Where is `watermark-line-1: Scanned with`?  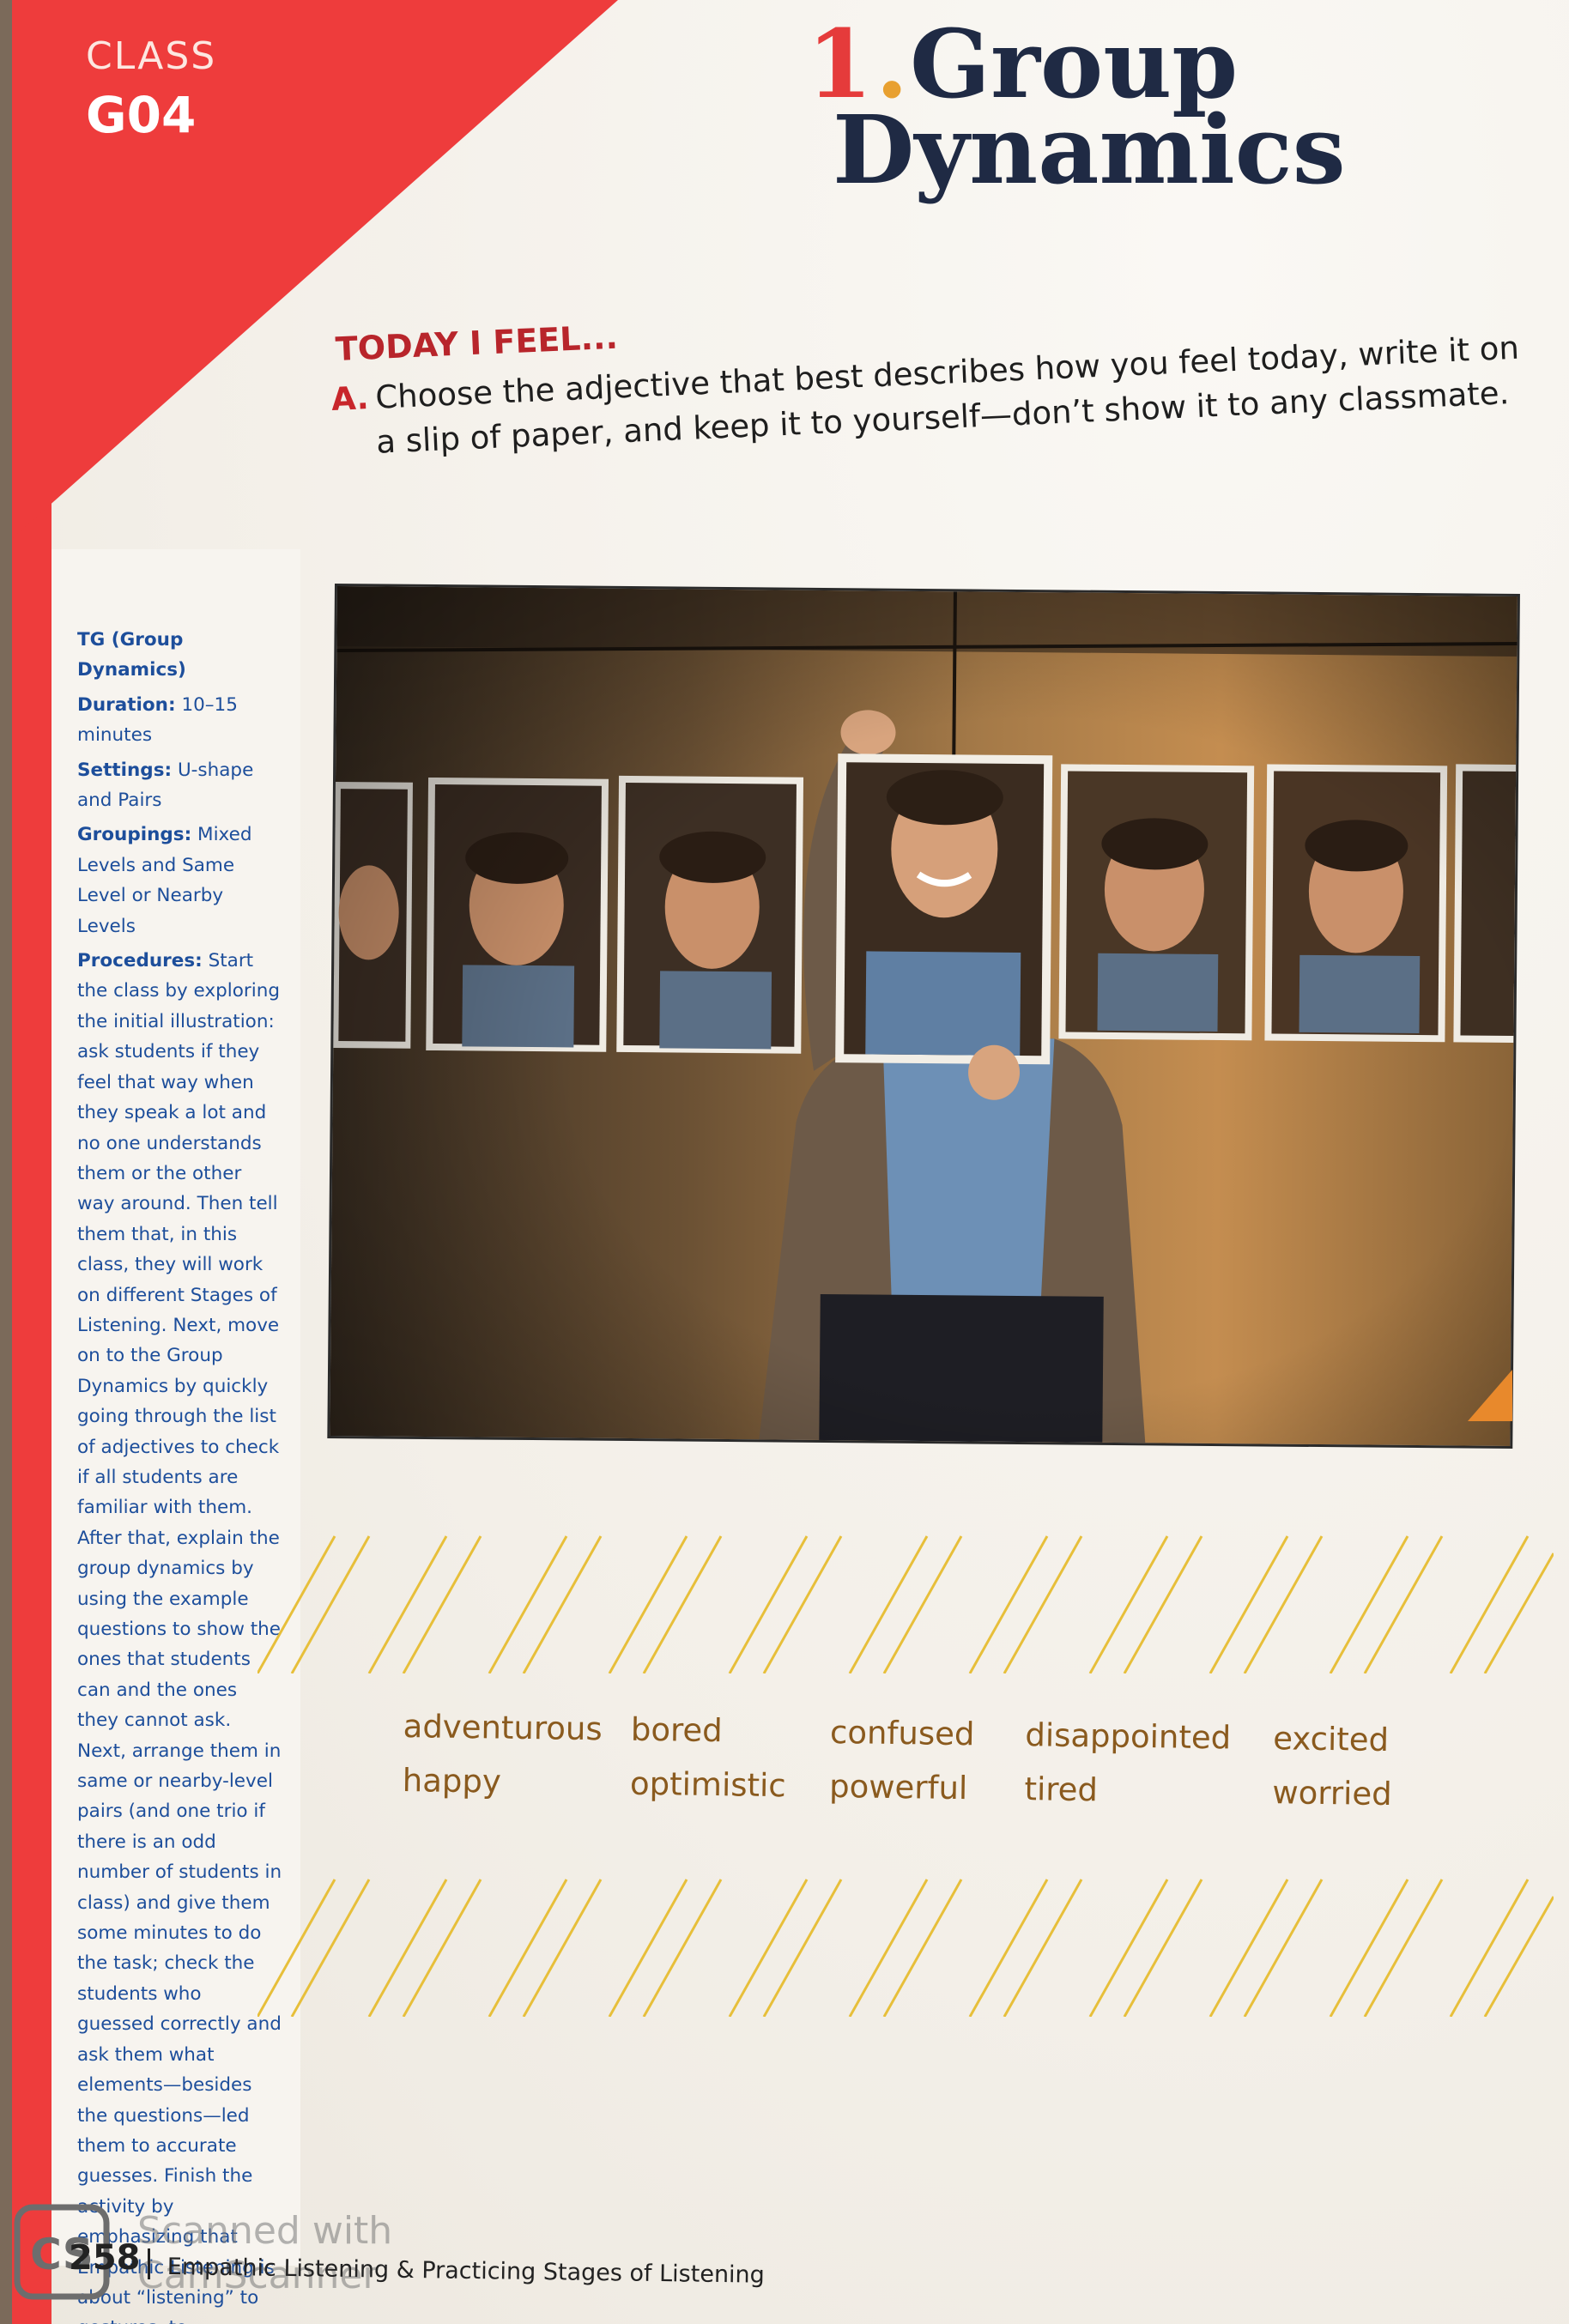 watermark-line-1: Scanned with is located at coordinates (265, 2231).